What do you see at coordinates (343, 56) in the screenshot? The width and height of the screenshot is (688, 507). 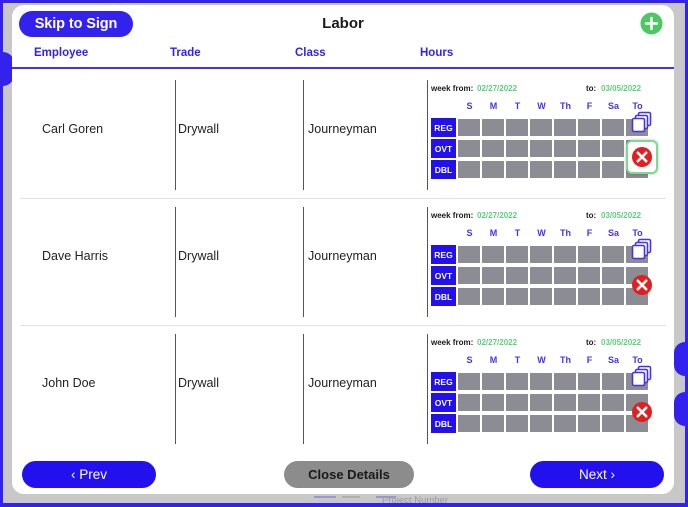 I see `column-headers: Employee Trade Class Hours` at bounding box center [343, 56].